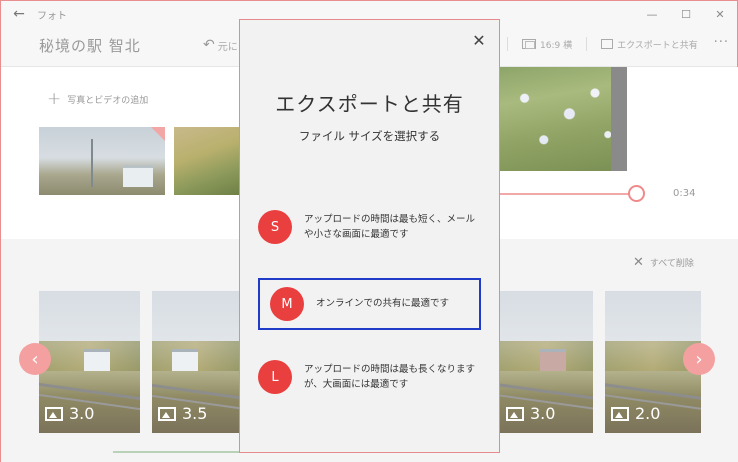 This screenshot has width=738, height=462. Describe the element at coordinates (556, 45) in the screenshot. I see `aspect-ratio-label: 16:9 横` at that location.